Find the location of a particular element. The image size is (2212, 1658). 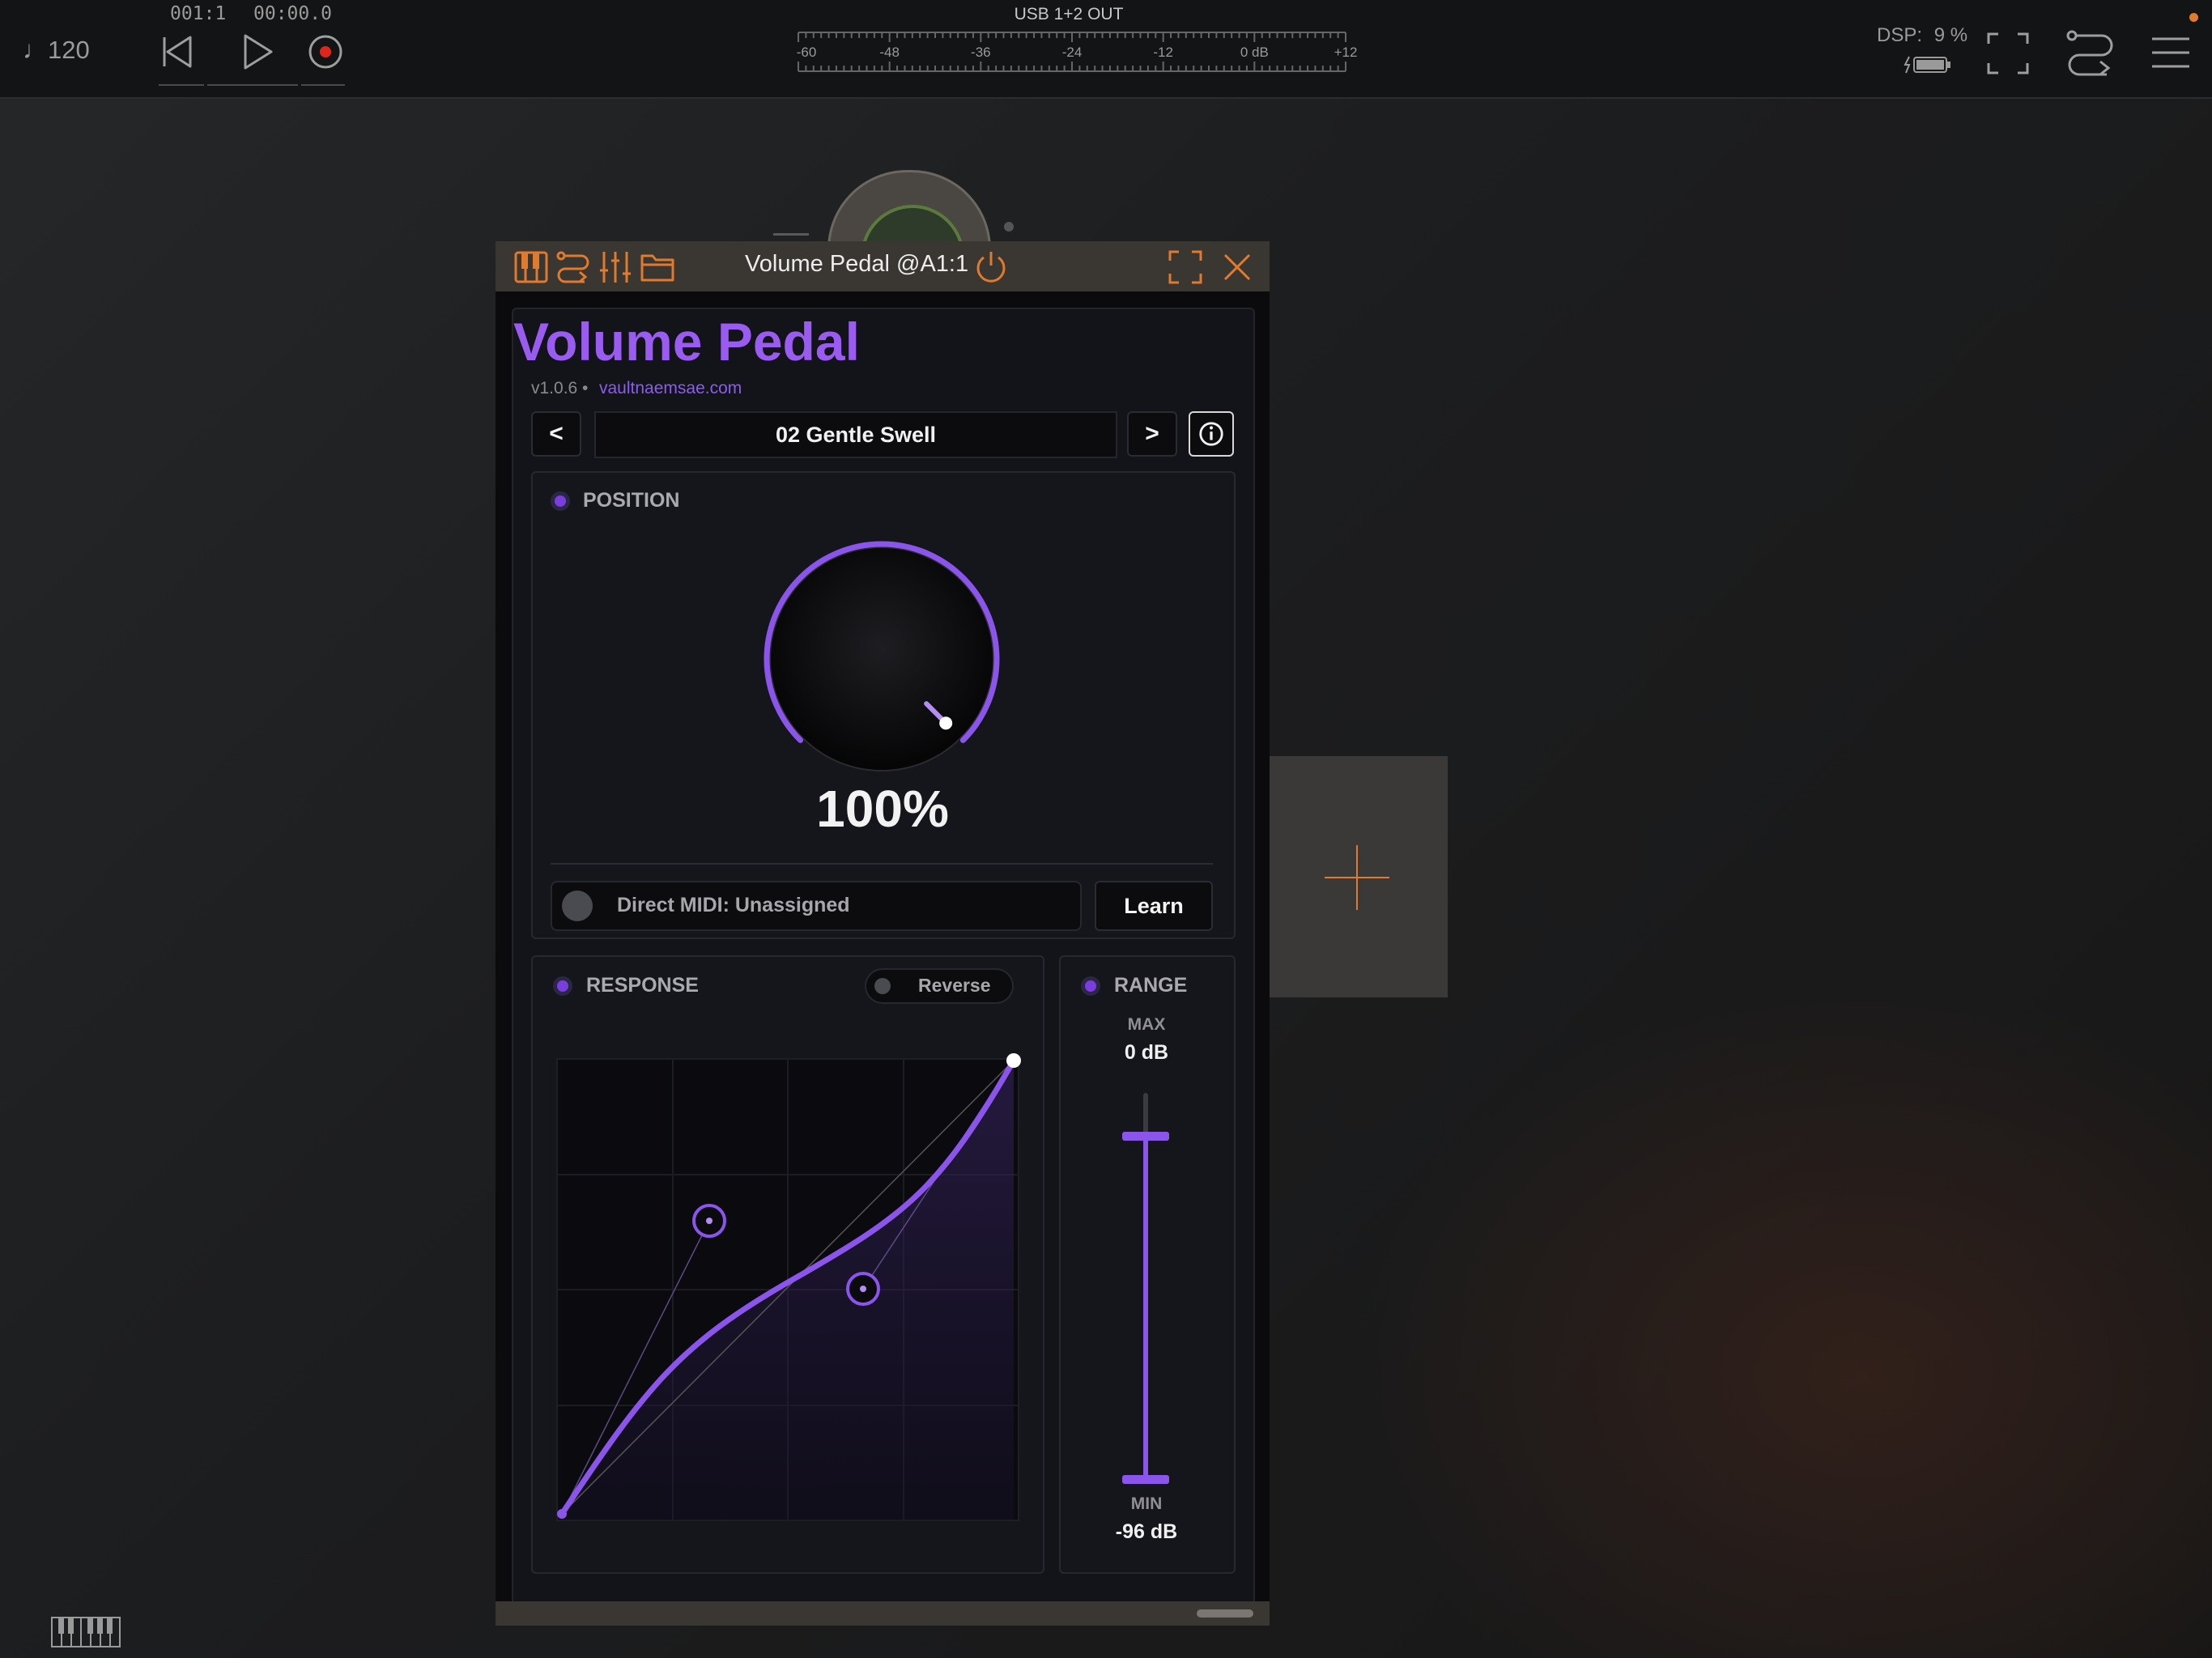

range-max-handle is located at coordinates (1146, 1136).